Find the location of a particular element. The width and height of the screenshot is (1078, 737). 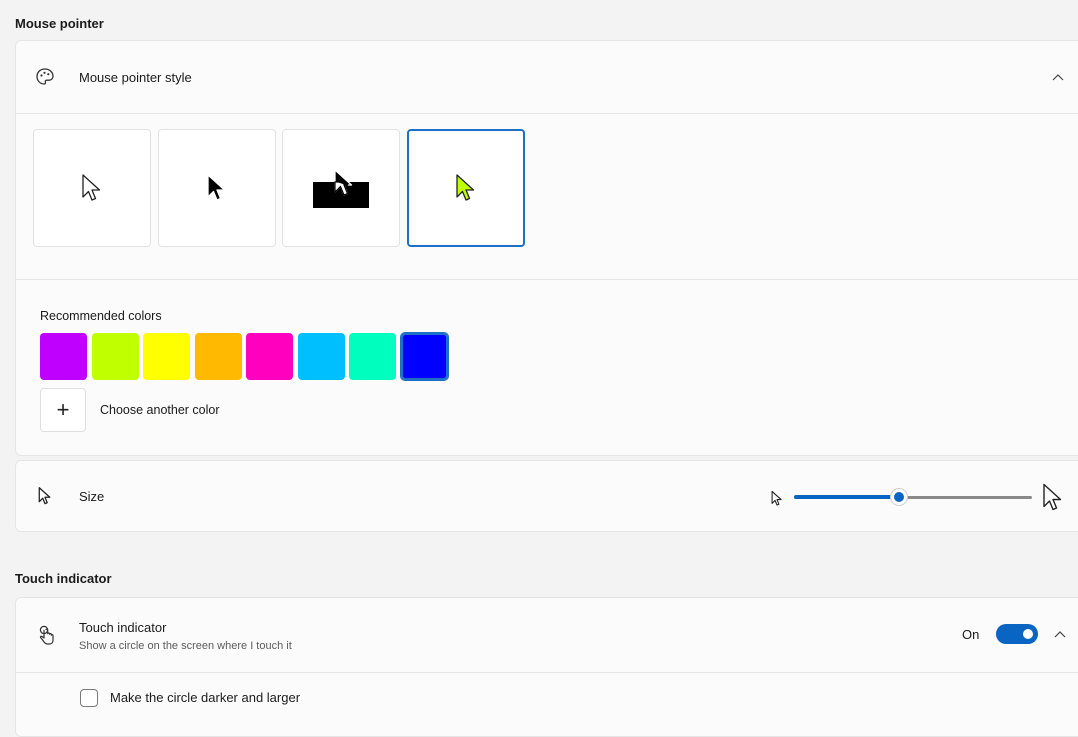

pointer-style-black is located at coordinates (217, 188).